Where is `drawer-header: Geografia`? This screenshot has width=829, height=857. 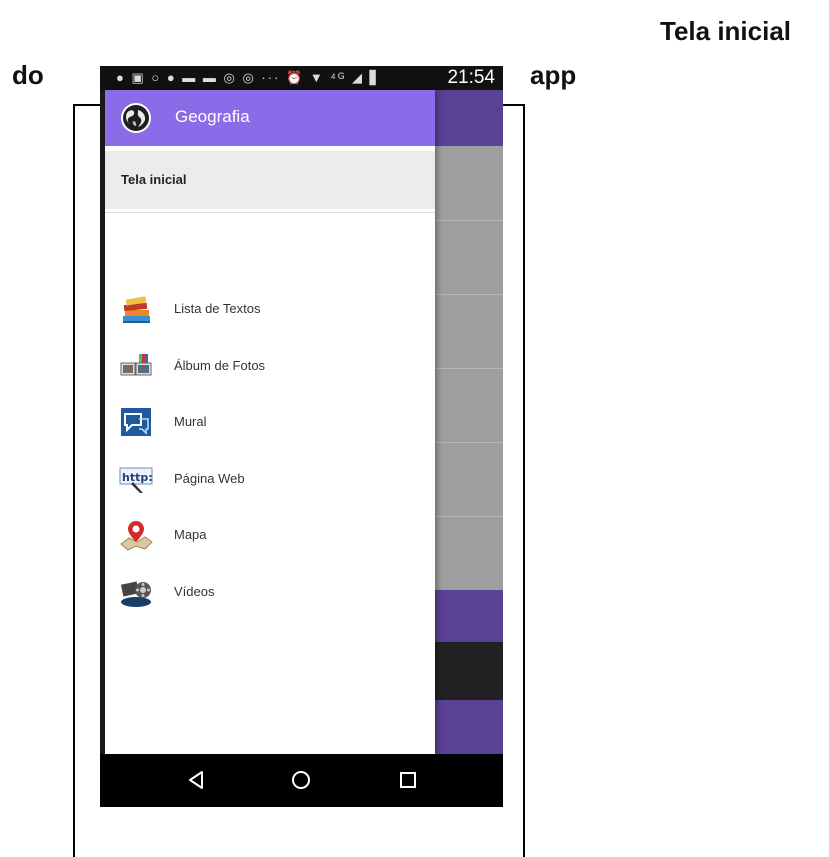
drawer-header: Geografia is located at coordinates (270, 118).